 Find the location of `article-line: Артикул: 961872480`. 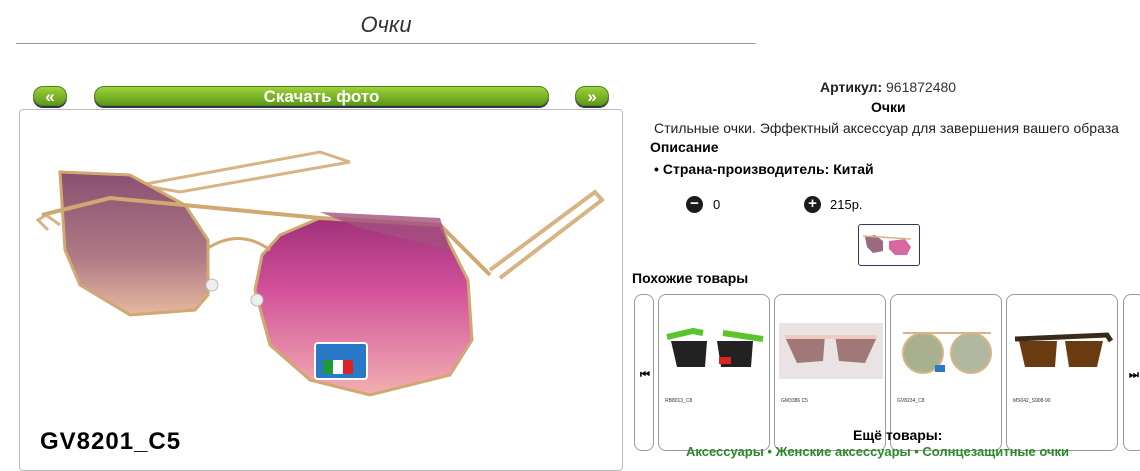

article-line: Артикул: 961872480 is located at coordinates (888, 87).